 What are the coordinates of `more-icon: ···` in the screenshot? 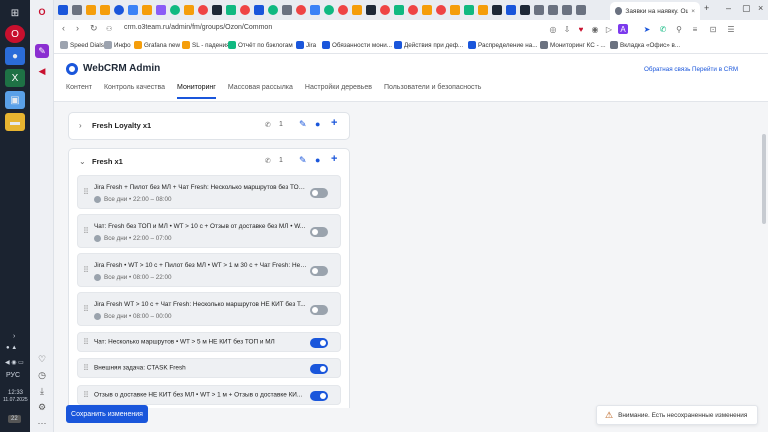 It's located at (42, 423).